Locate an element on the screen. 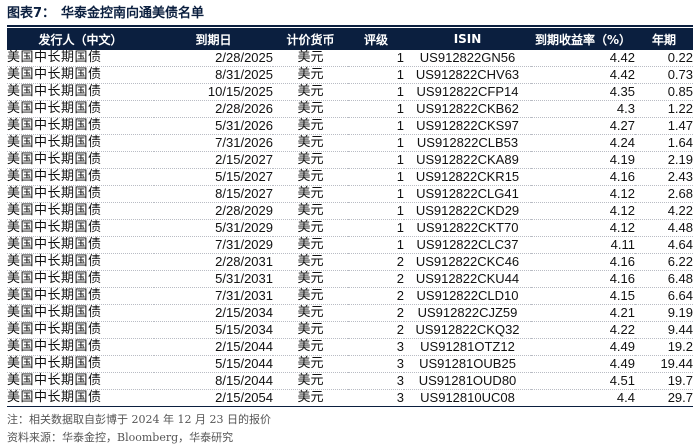 The height and width of the screenshot is (448, 700). table-row: 美国中长期国债 2/15/2054 美元 3 US912810UC08 4.4 29.7 is located at coordinates (350, 398).